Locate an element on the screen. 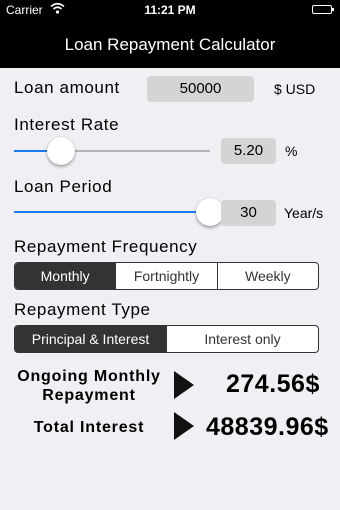  repayment-frequency-segmented-control: Monthly Fortnightly Weekly is located at coordinates (166, 276).